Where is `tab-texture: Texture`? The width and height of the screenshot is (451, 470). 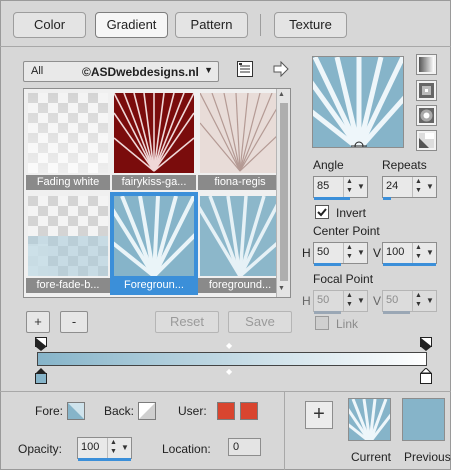
tab-texture: Texture is located at coordinates (310, 25).